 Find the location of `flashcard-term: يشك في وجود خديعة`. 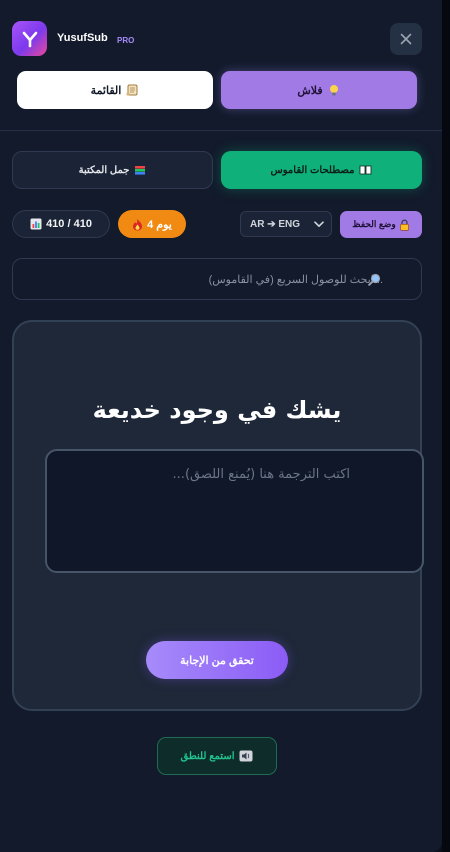

flashcard-term: يشك في وجود خديعة is located at coordinates (217, 410).